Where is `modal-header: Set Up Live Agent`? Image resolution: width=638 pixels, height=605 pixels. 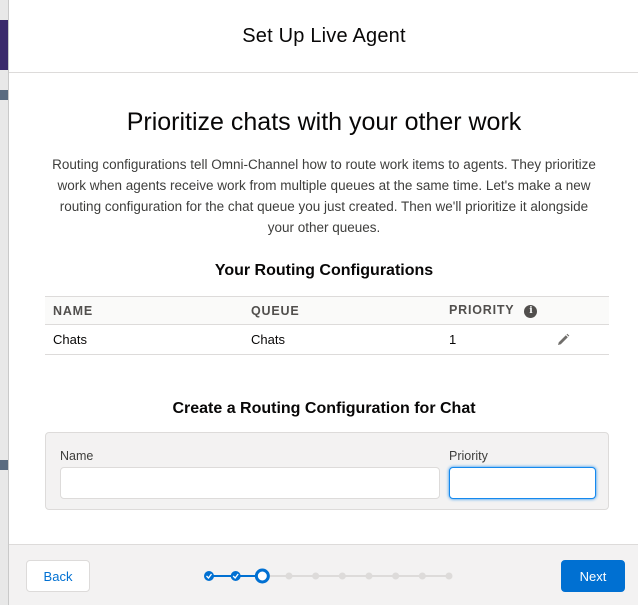 modal-header: Set Up Live Agent is located at coordinates (323, 36).